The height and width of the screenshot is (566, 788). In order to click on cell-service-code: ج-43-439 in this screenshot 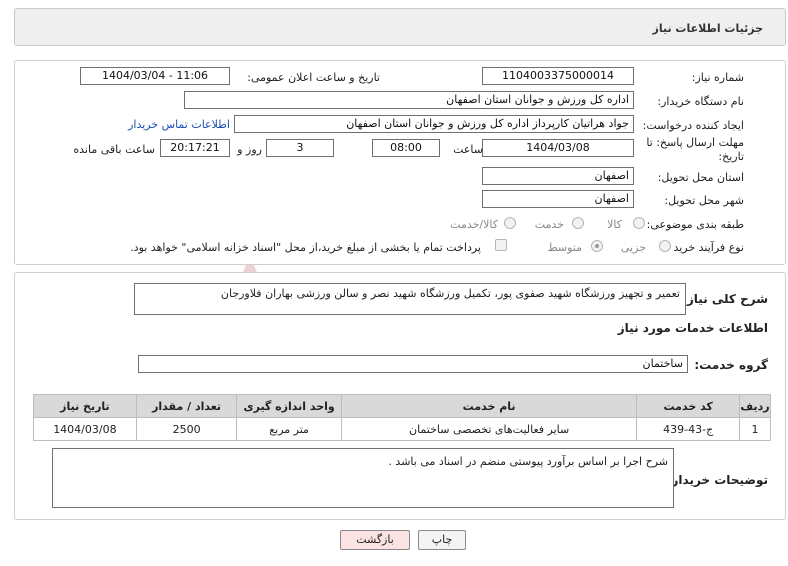, I will do `click(688, 429)`.